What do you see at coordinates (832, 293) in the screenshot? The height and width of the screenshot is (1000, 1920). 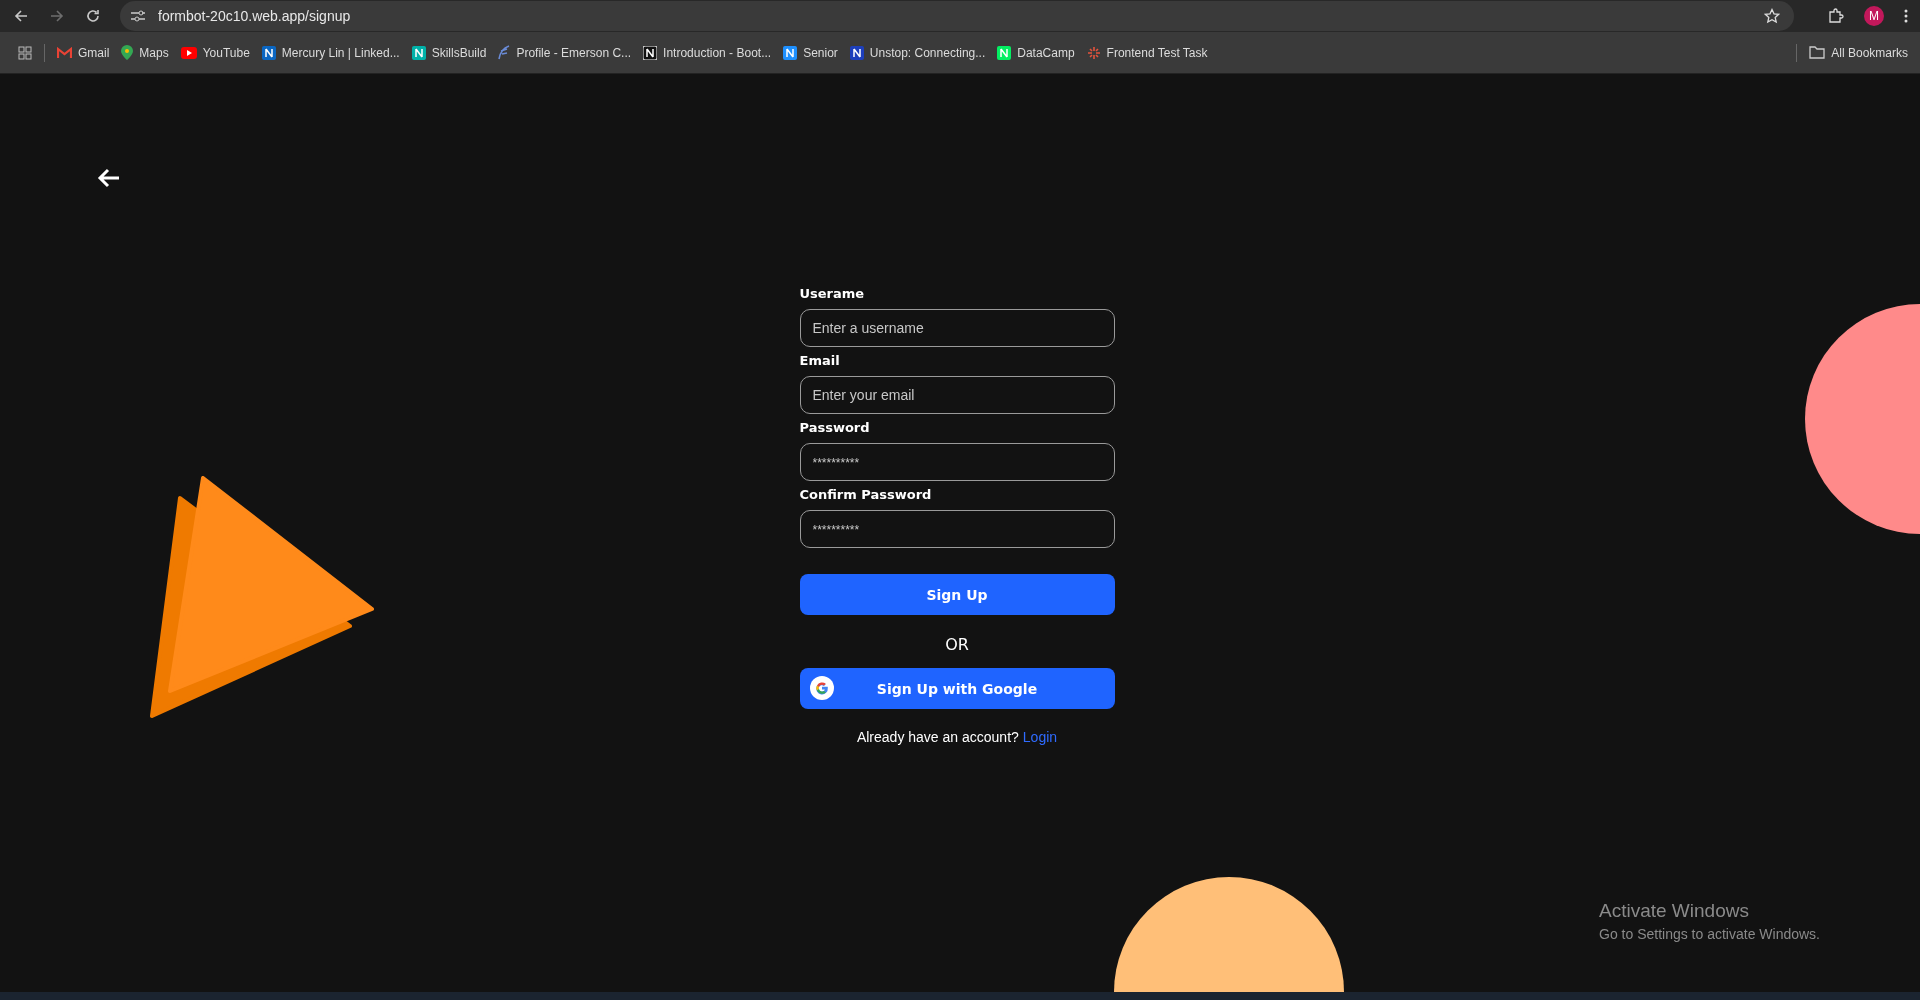 I see `field-label: Userame` at bounding box center [832, 293].